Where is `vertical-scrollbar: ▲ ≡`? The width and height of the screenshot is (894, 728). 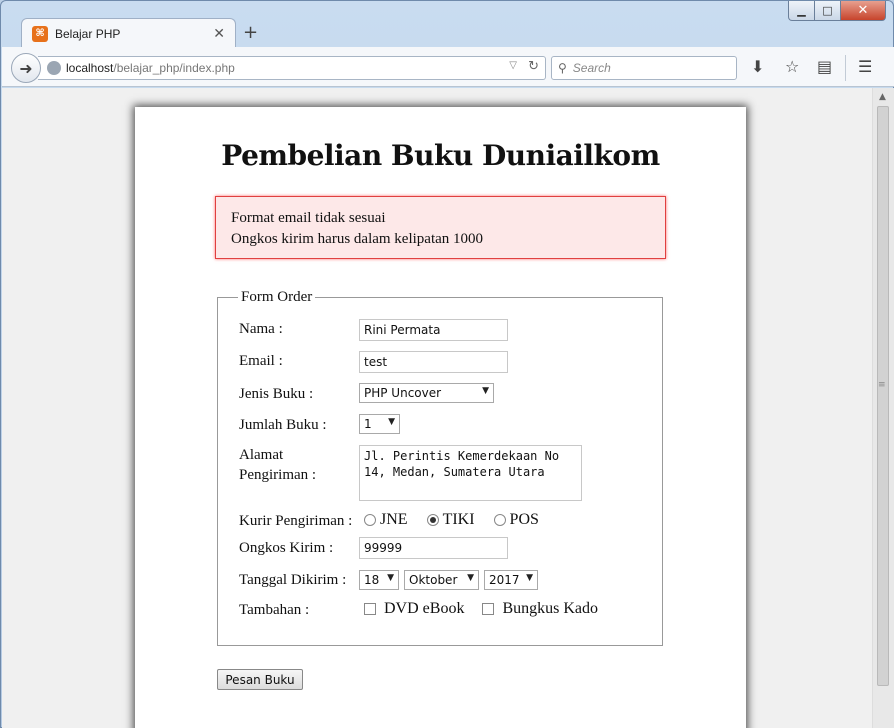
vertical-scrollbar: ▲ ≡ is located at coordinates (883, 408).